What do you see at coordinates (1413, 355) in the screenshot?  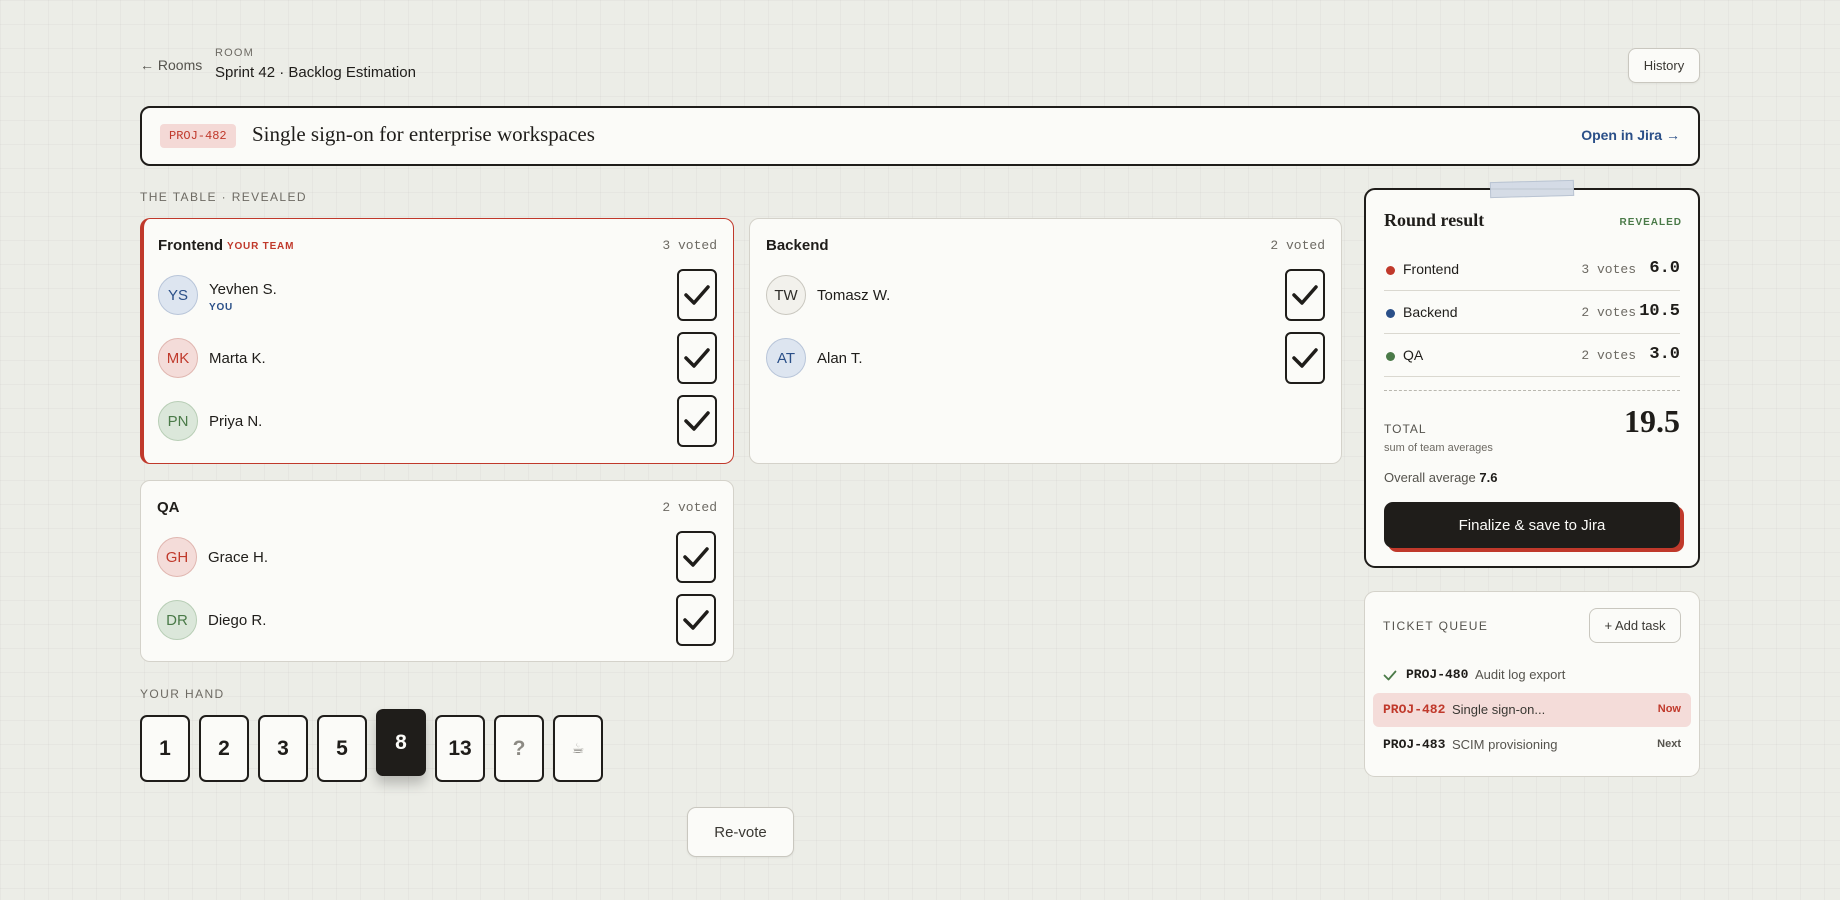 I see `result-team-name: QA` at bounding box center [1413, 355].